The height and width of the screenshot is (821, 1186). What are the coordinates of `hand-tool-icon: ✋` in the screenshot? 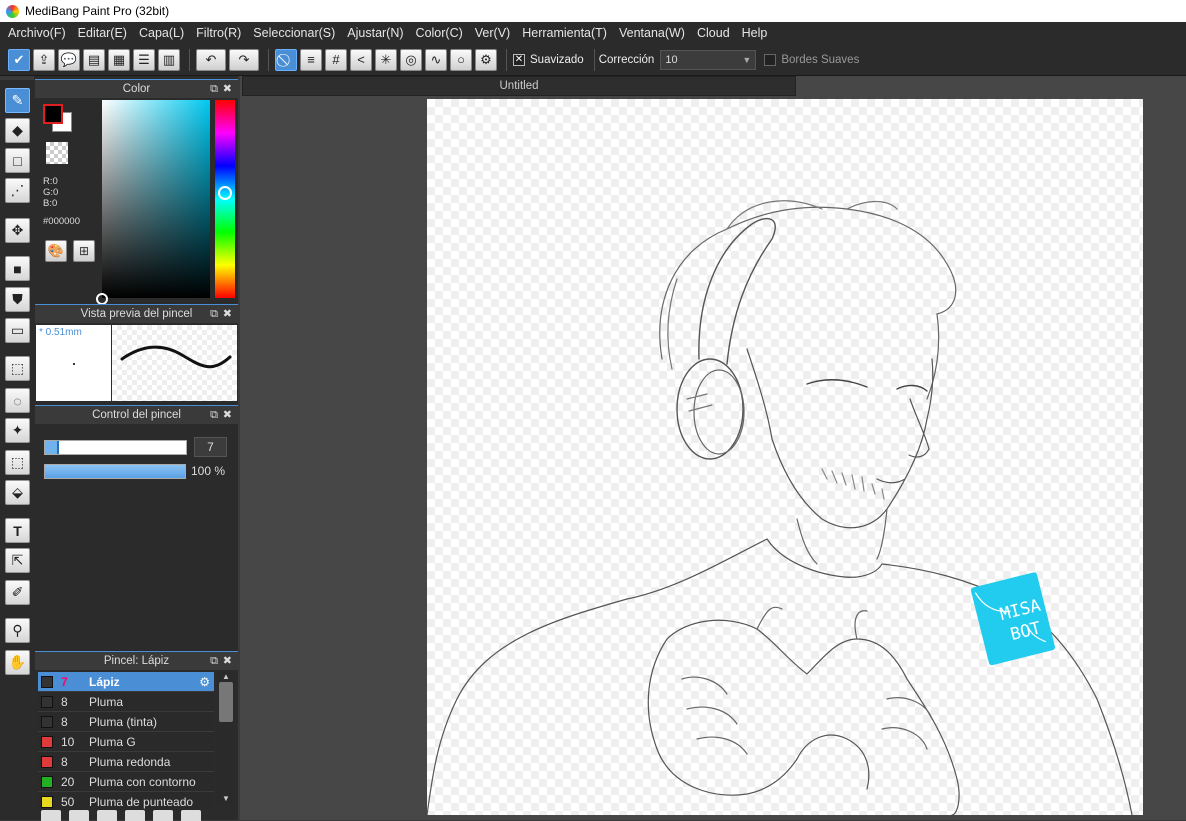 It's located at (17, 662).